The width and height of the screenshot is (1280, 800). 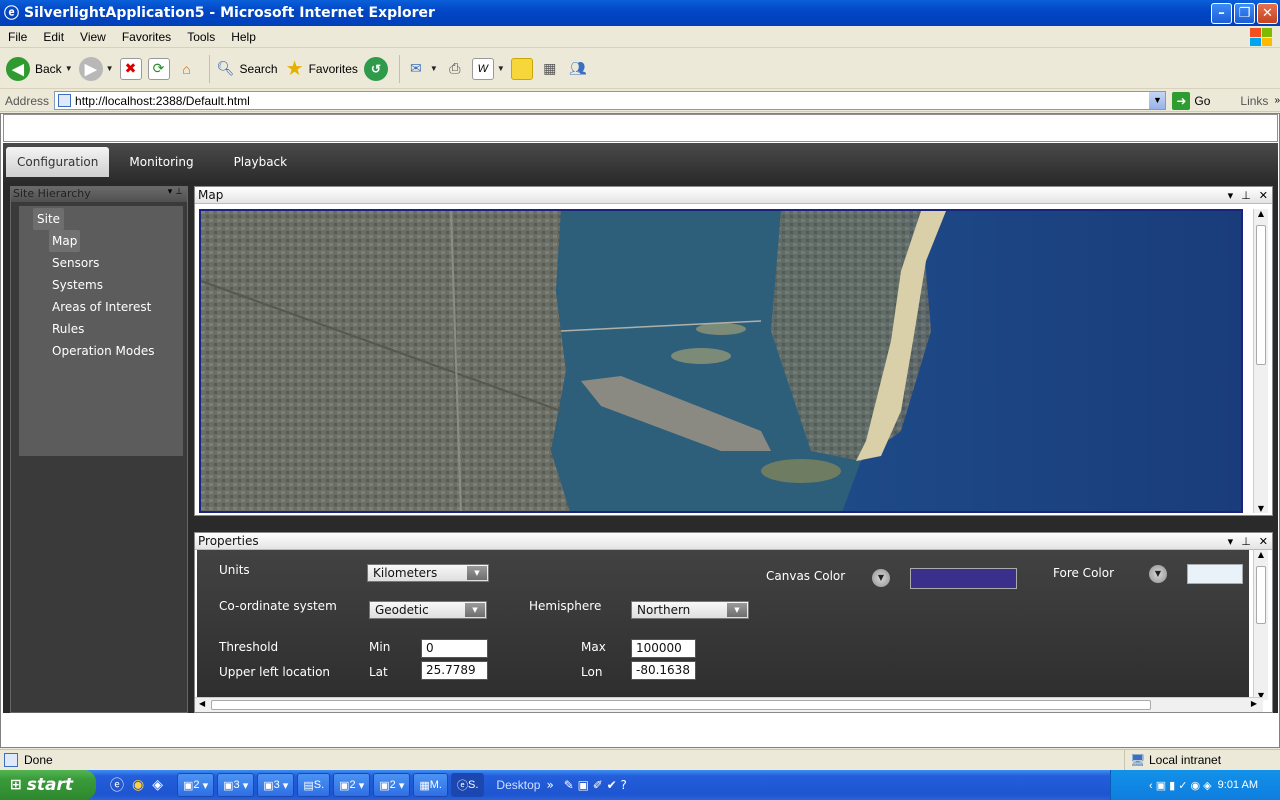 I want to click on min-input: 0, so click(x=454, y=648).